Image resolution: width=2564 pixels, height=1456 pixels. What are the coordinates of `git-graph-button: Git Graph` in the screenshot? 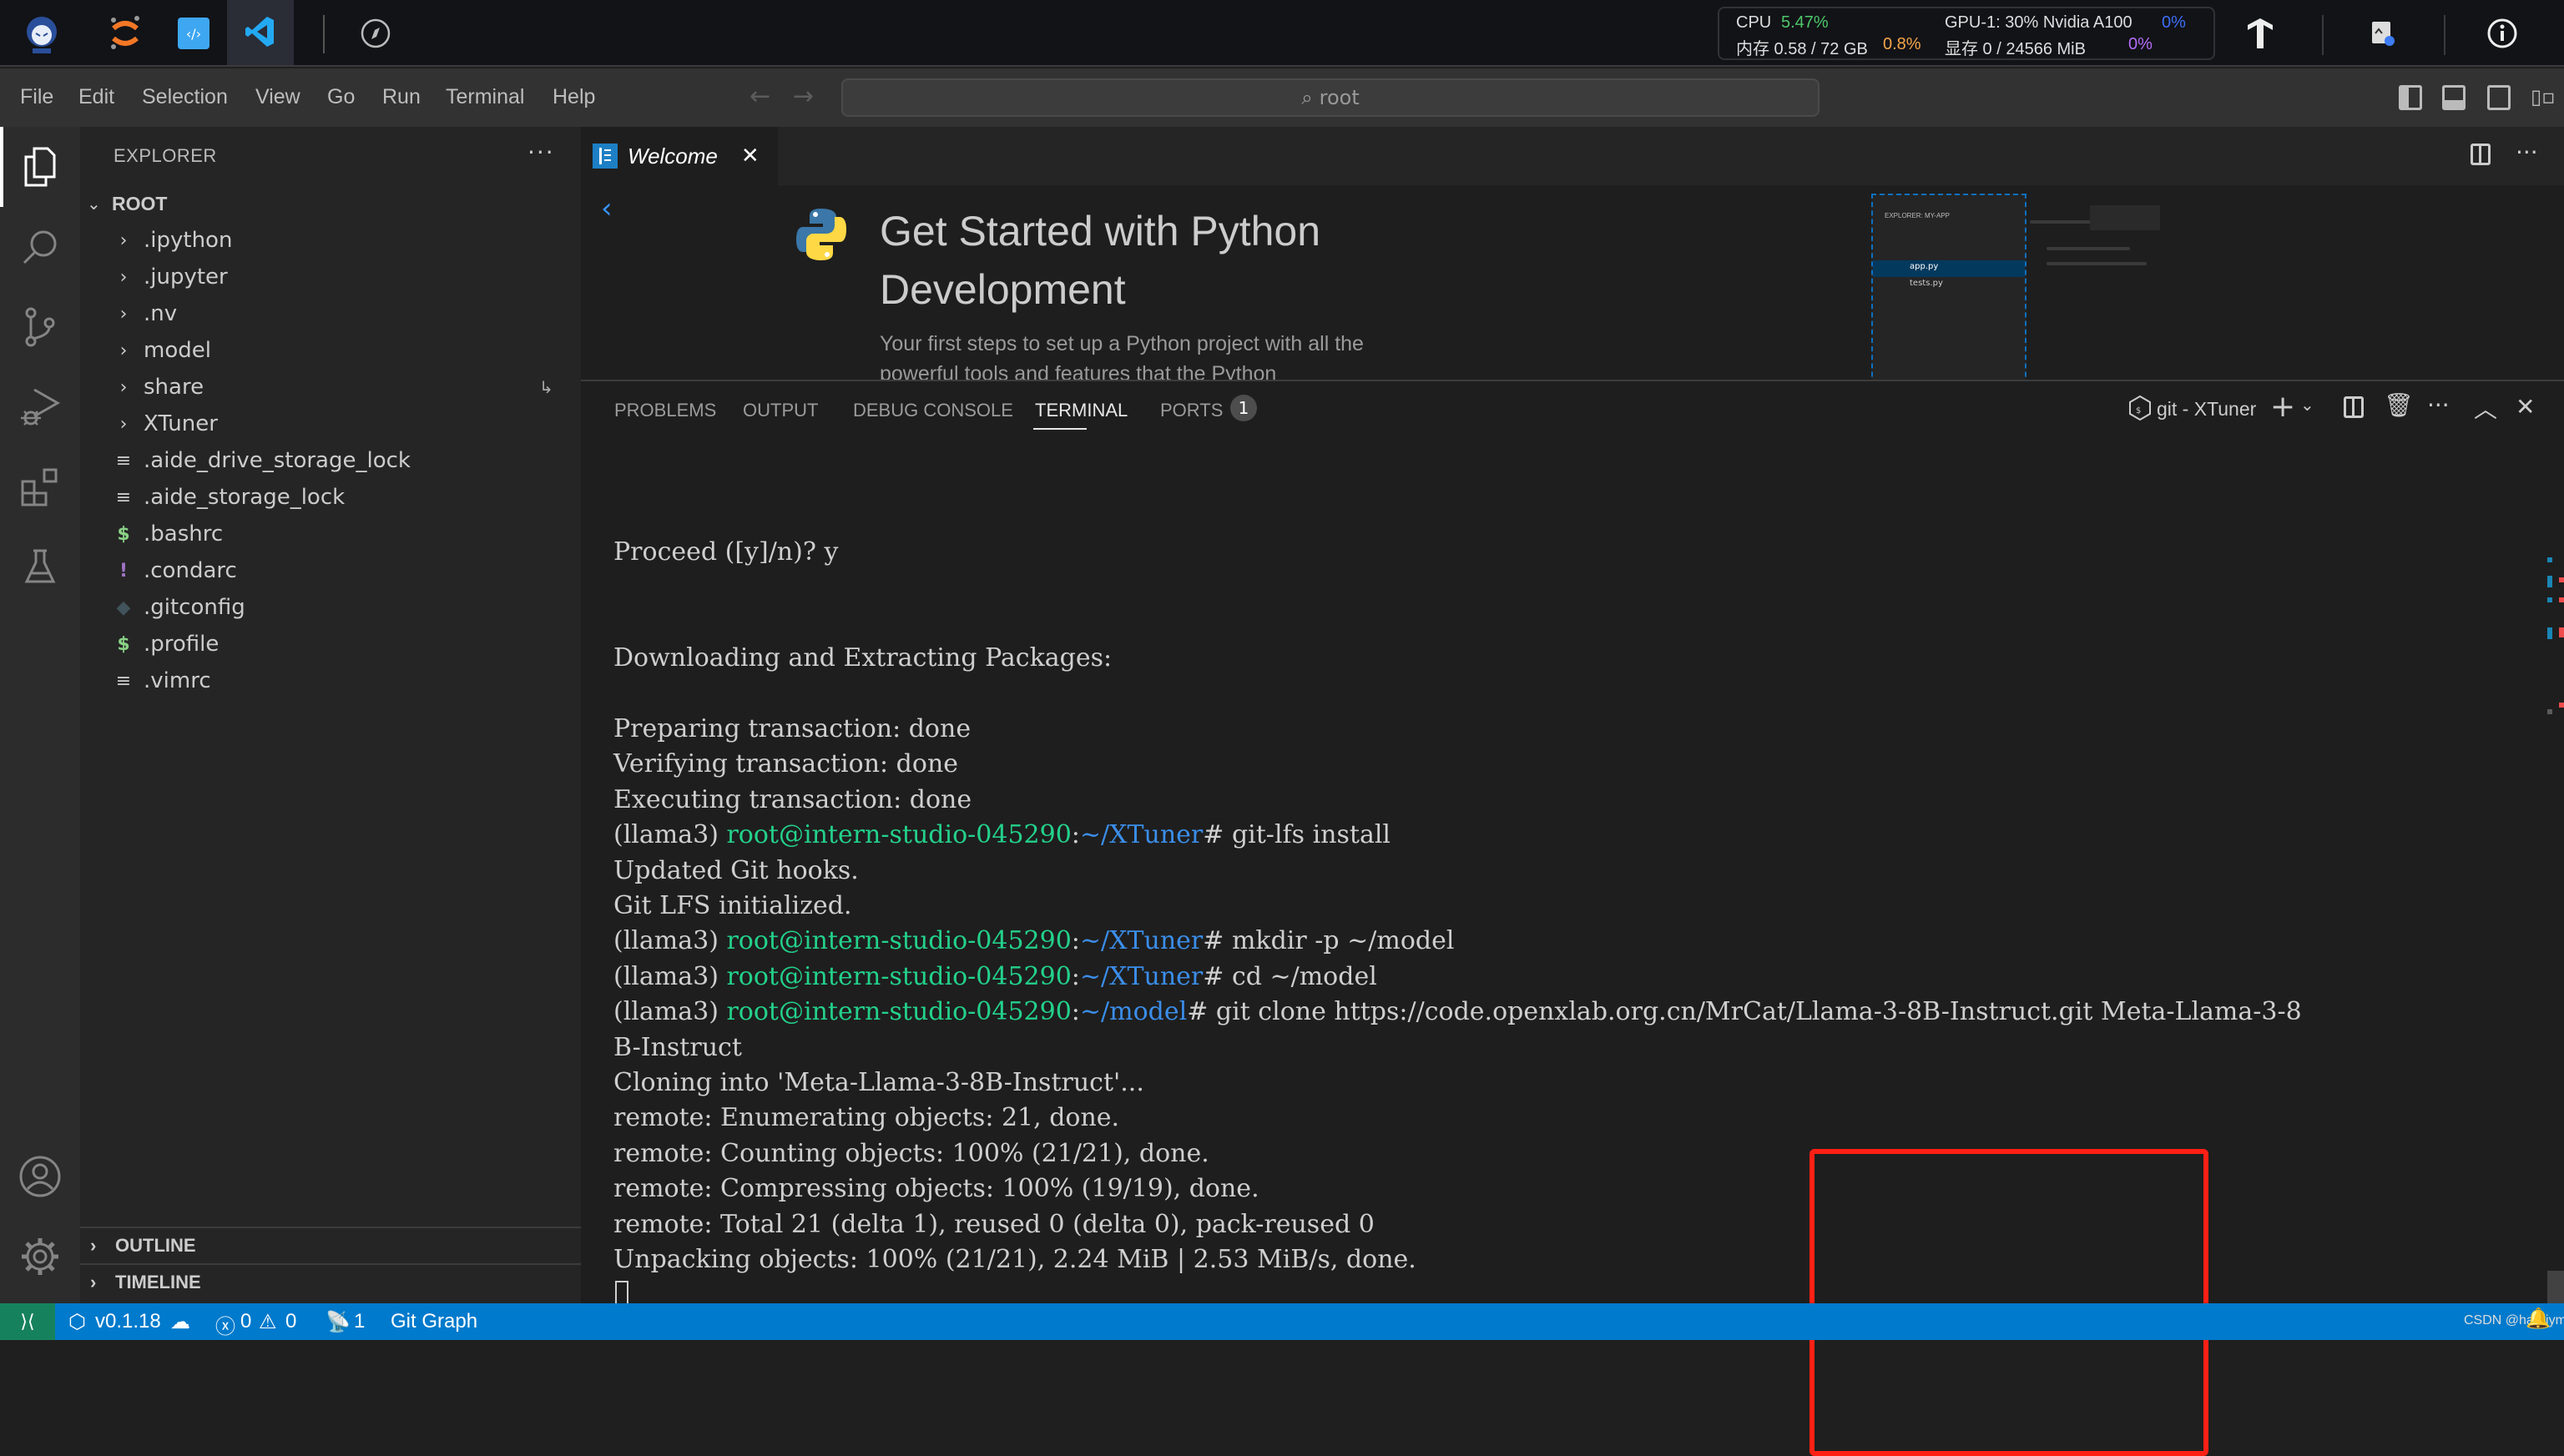 It's located at (434, 1321).